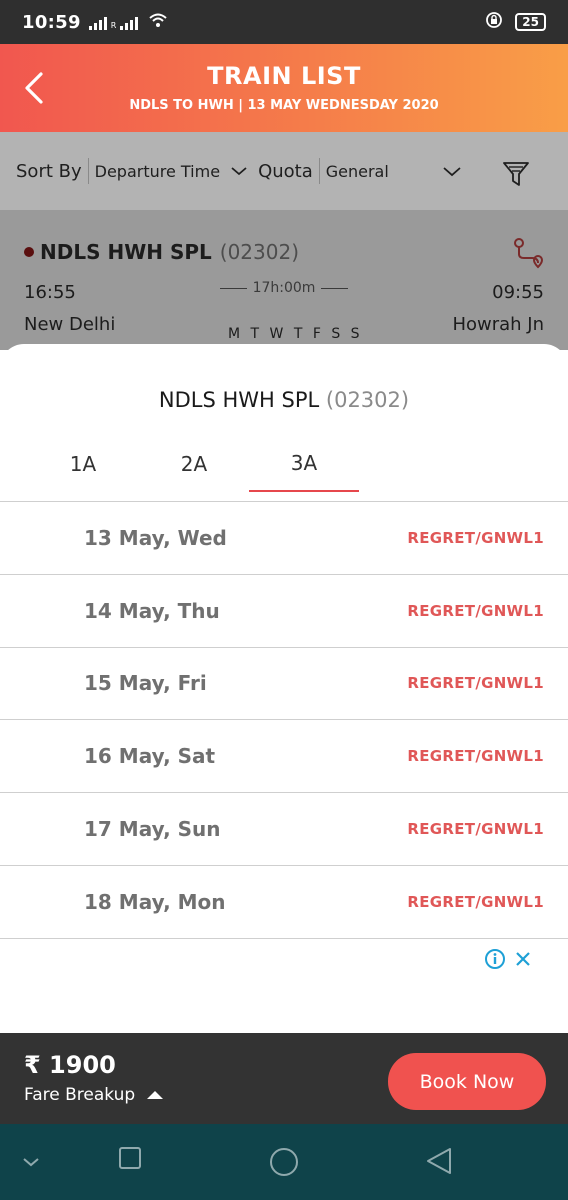 The height and width of the screenshot is (1200, 568). I want to click on book-now-button: Book Now, so click(467, 1081).